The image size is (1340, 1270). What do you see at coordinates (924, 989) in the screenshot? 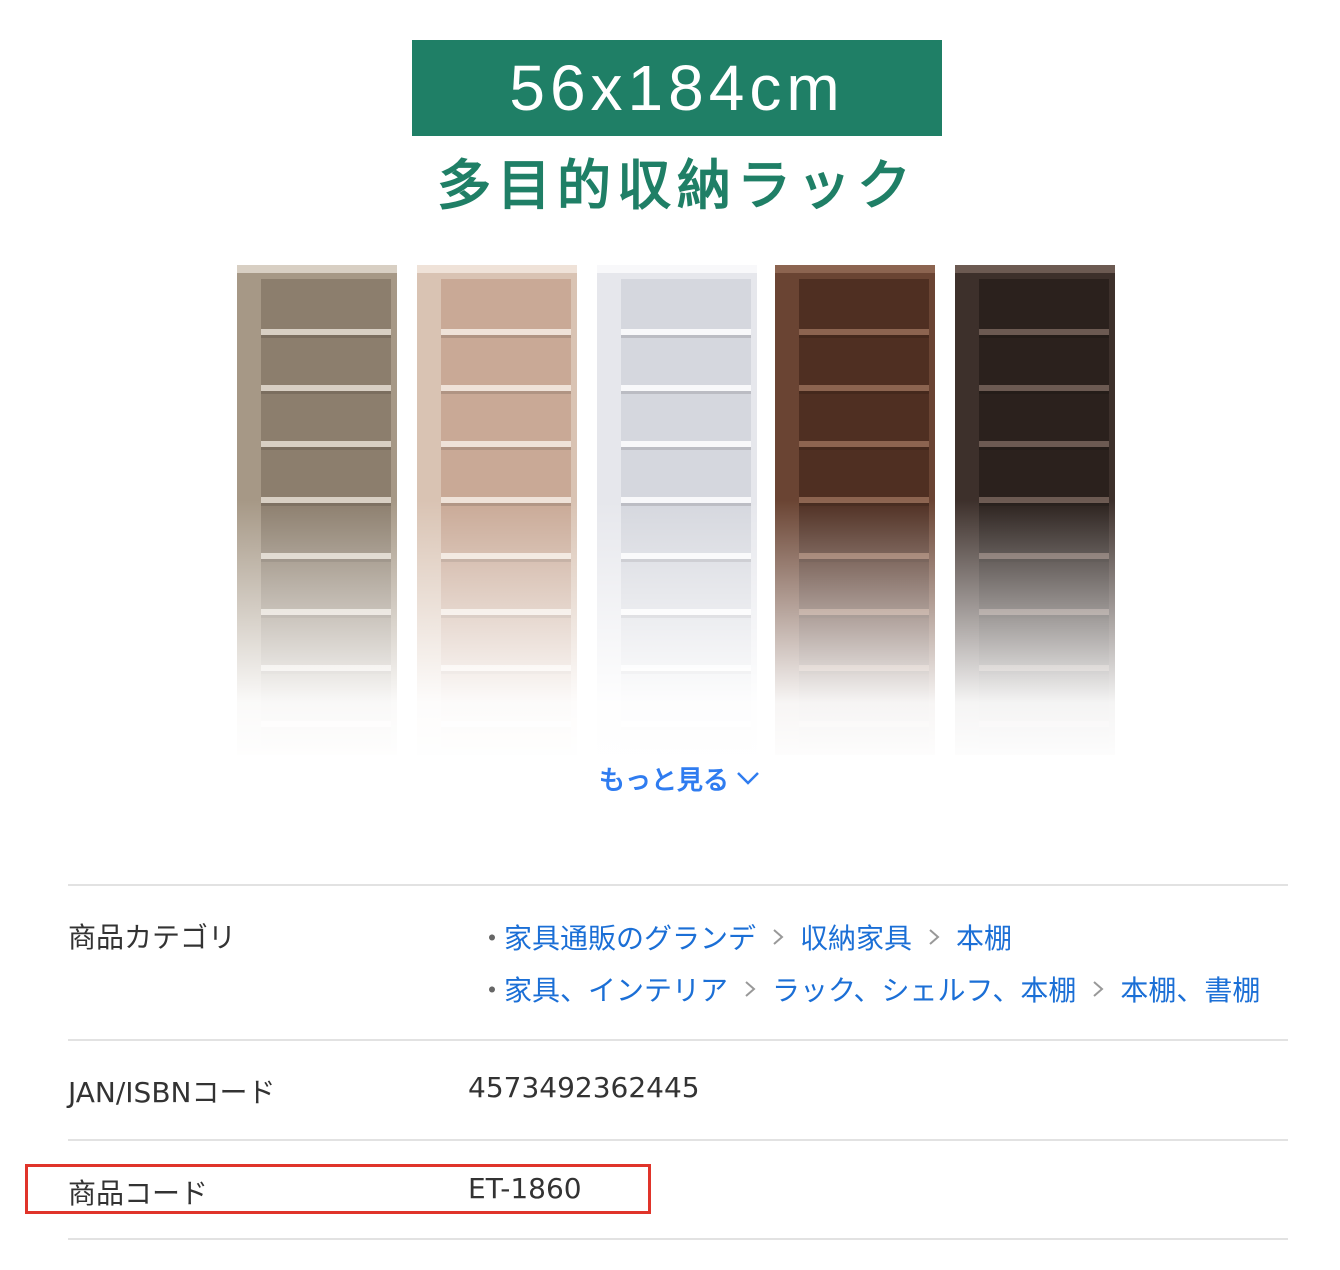
I see `category-link: ラック、シェルフ、本棚` at bounding box center [924, 989].